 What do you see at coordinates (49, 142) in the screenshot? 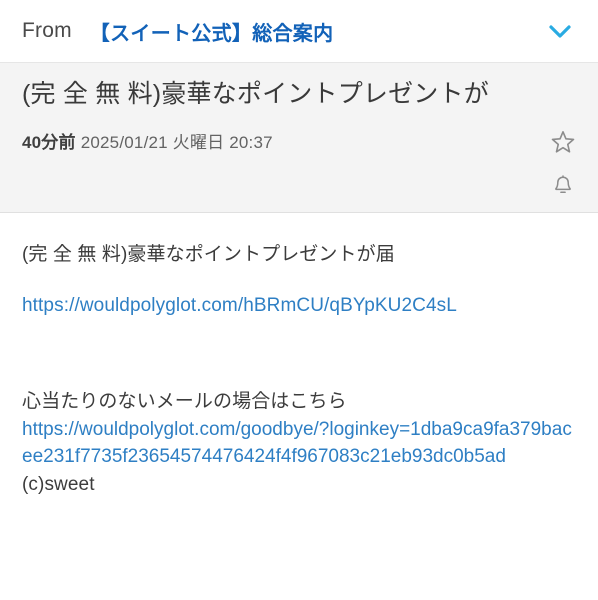
I see `relative-time: 40分前` at bounding box center [49, 142].